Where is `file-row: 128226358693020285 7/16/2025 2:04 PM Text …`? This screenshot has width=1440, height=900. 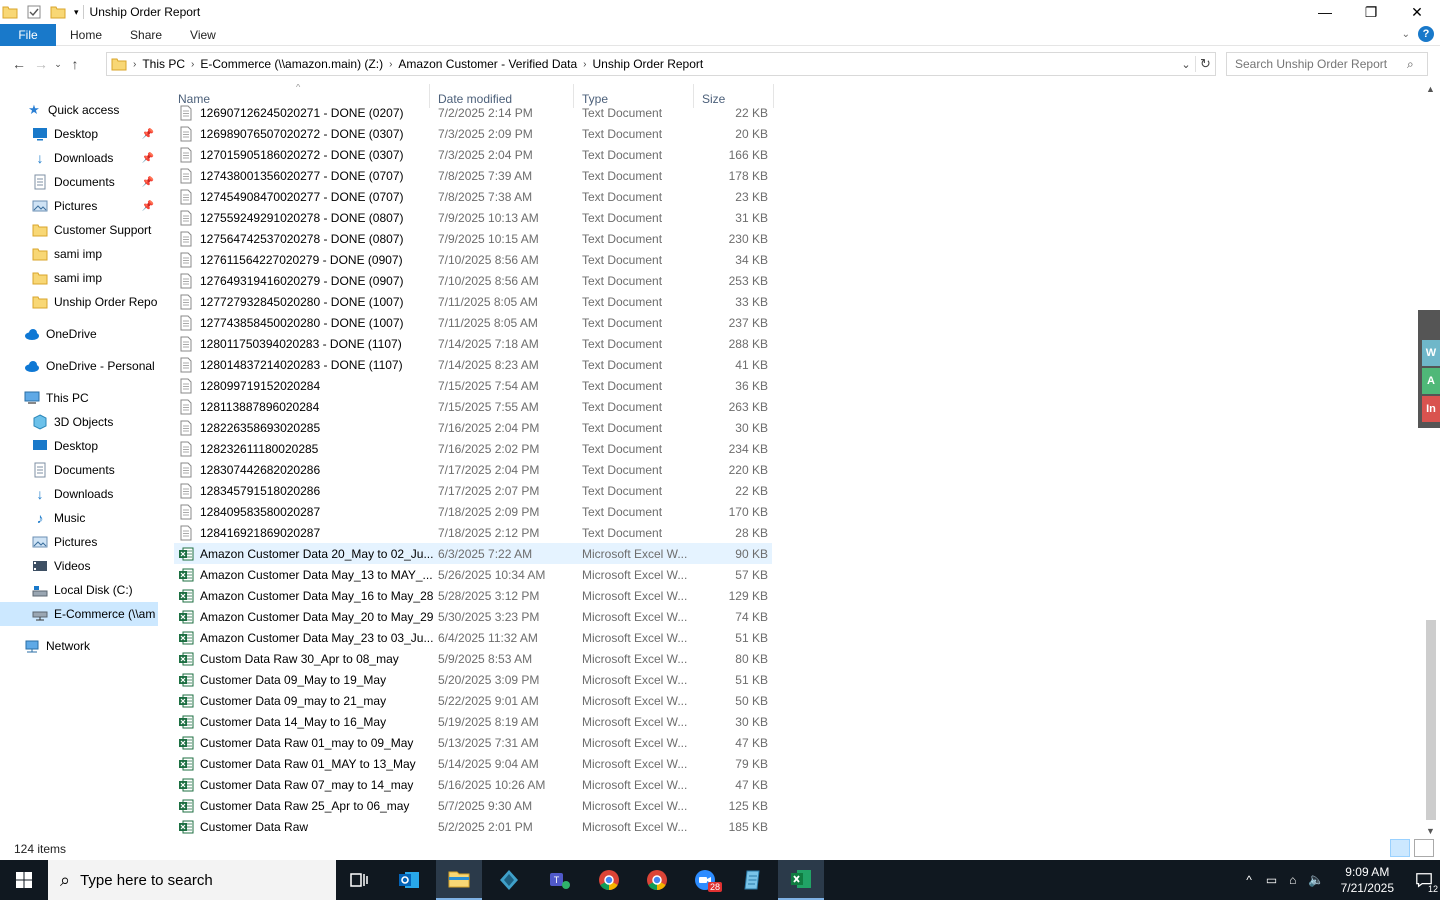 file-row: 128226358693020285 7/16/2025 2:04 PM Text … is located at coordinates (473, 427).